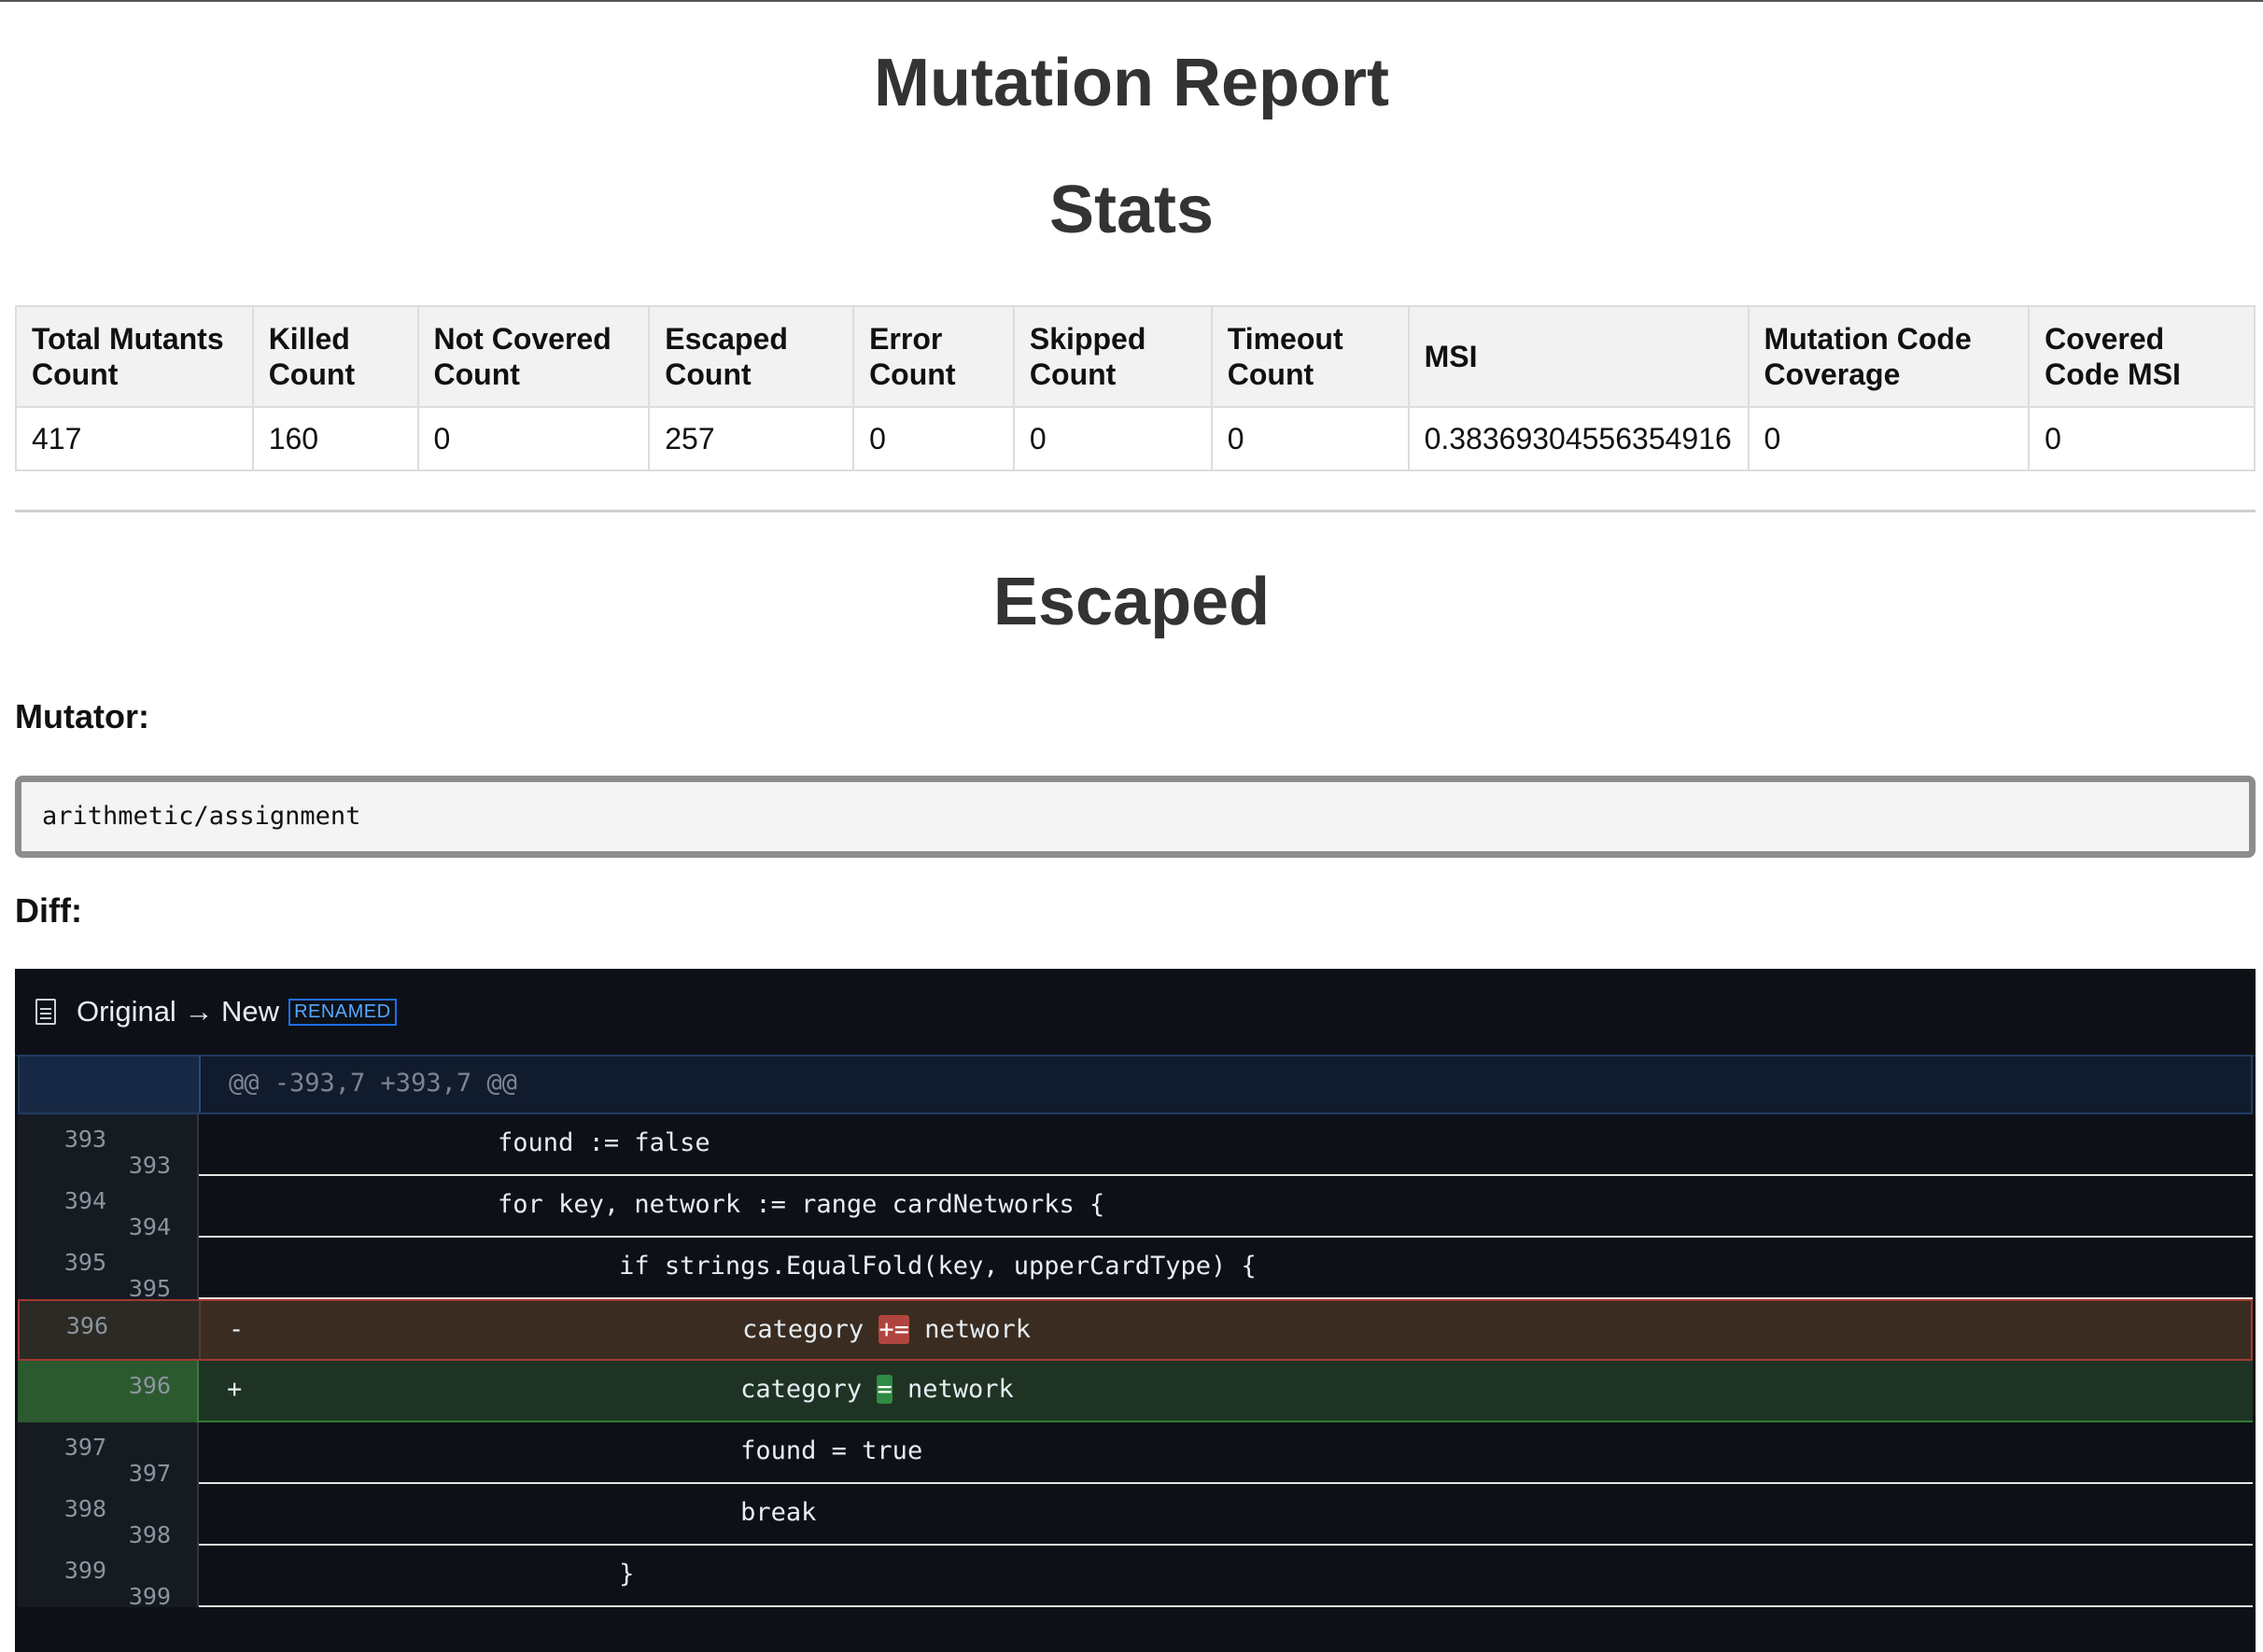  Describe the element at coordinates (649, 1450) in the screenshot. I see `code-text: found = true` at that location.